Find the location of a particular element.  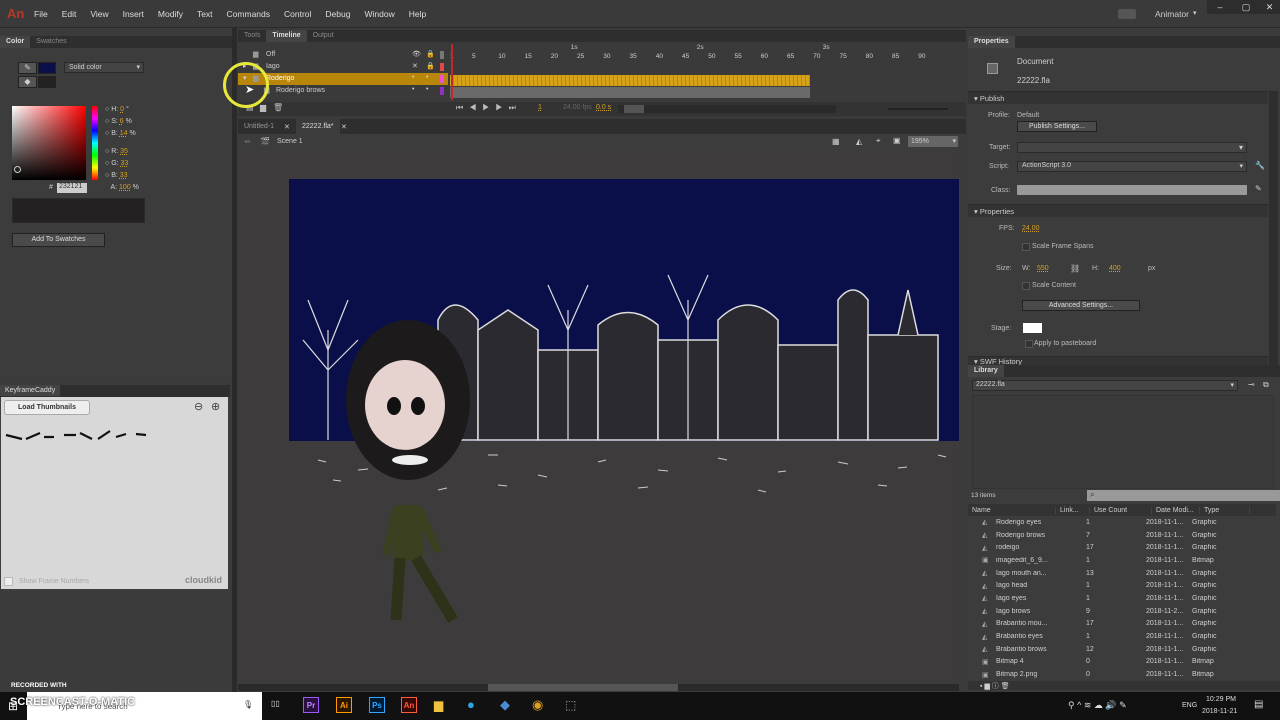

library-item: ◭ Roderigo brows 7 2018-11-1... Graphic is located at coordinates (1122, 535).